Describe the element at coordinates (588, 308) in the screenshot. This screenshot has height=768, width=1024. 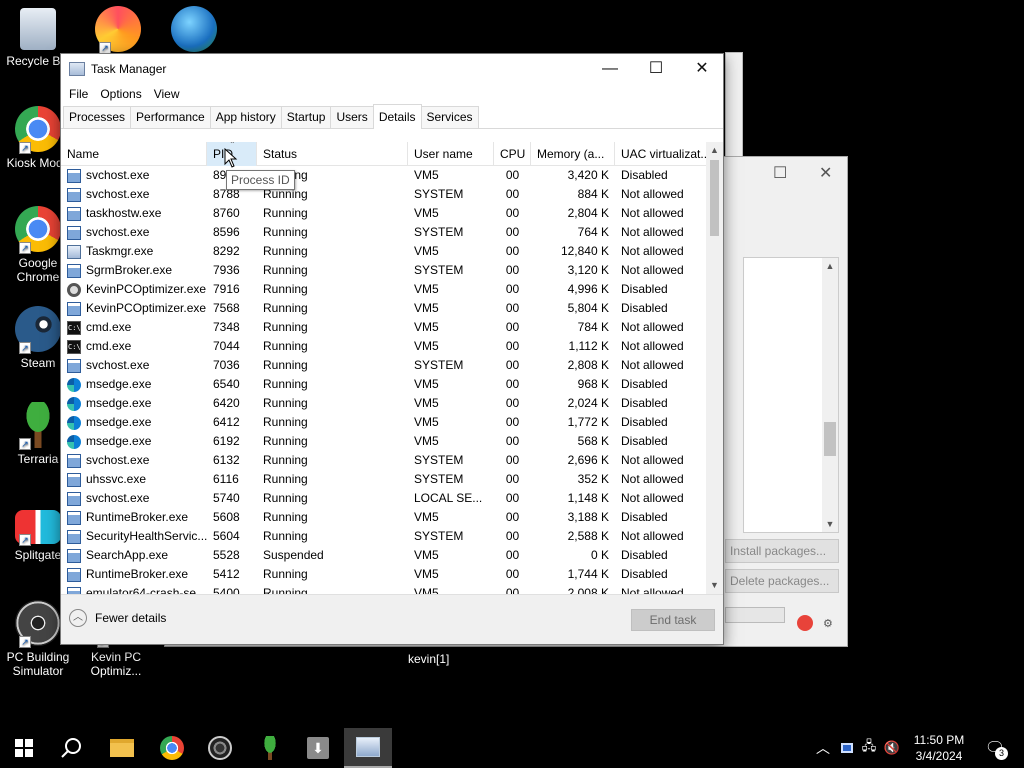
I see `cell-memory: 5,804 K` at that location.